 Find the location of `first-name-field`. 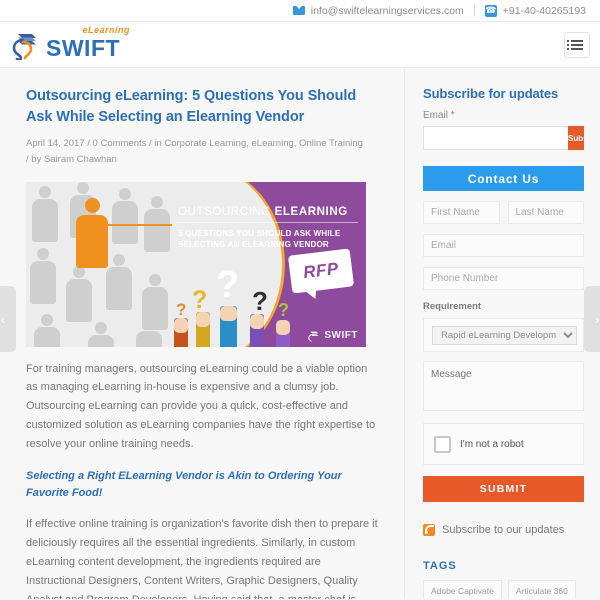

first-name-field is located at coordinates (461, 212).